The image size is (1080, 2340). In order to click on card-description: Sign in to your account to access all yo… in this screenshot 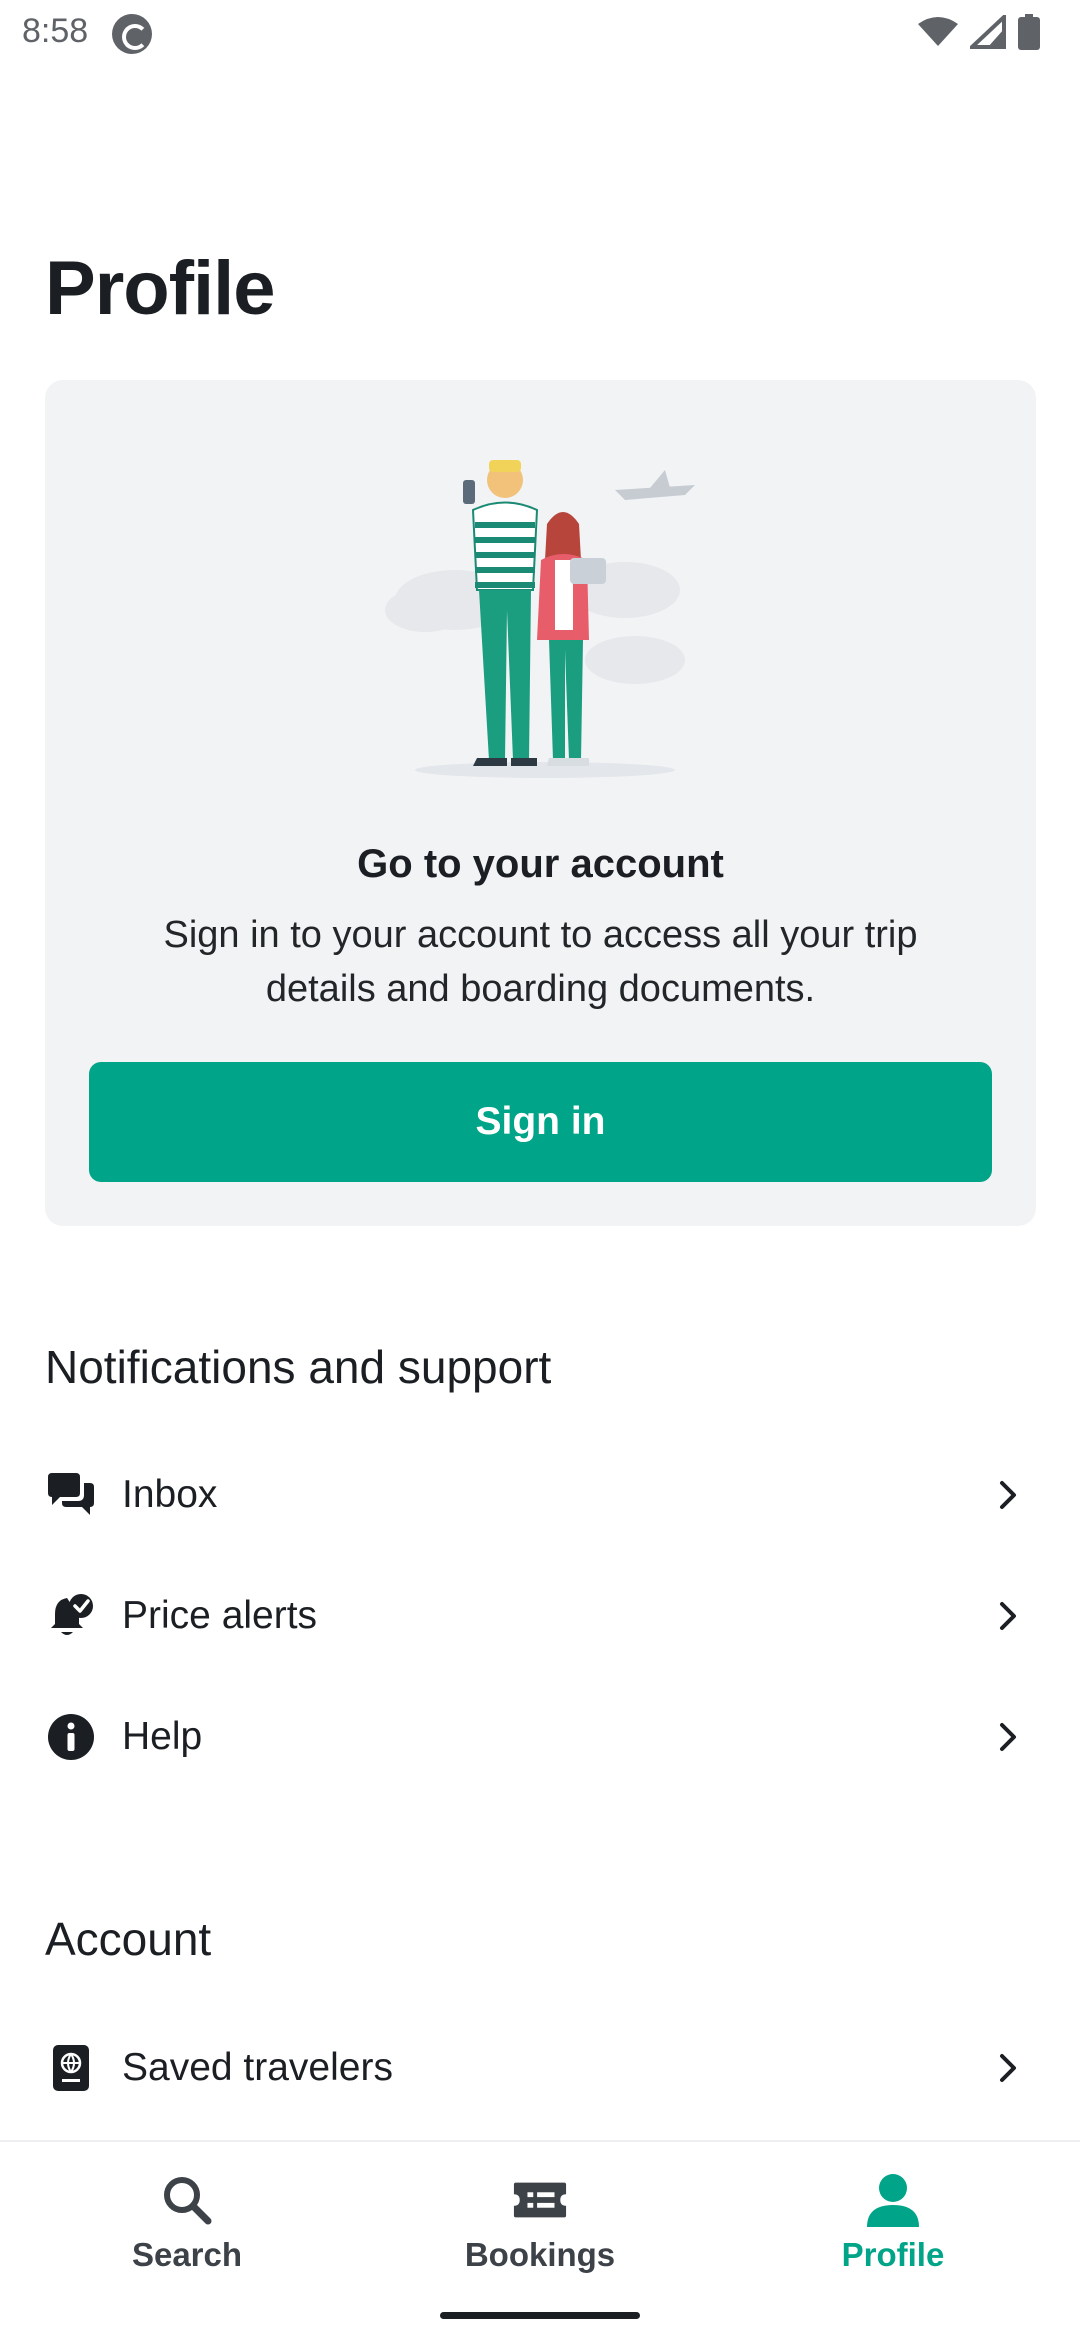, I will do `click(540, 962)`.